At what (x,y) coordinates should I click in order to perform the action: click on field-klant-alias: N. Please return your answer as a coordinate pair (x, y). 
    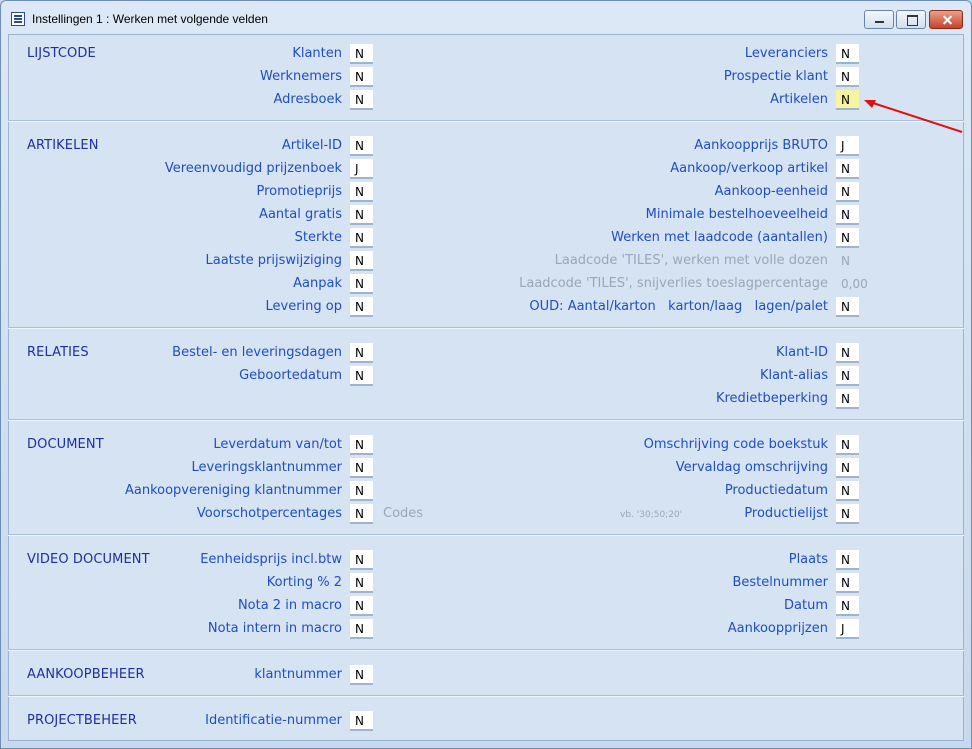
    Looking at the image, I should click on (847, 376).